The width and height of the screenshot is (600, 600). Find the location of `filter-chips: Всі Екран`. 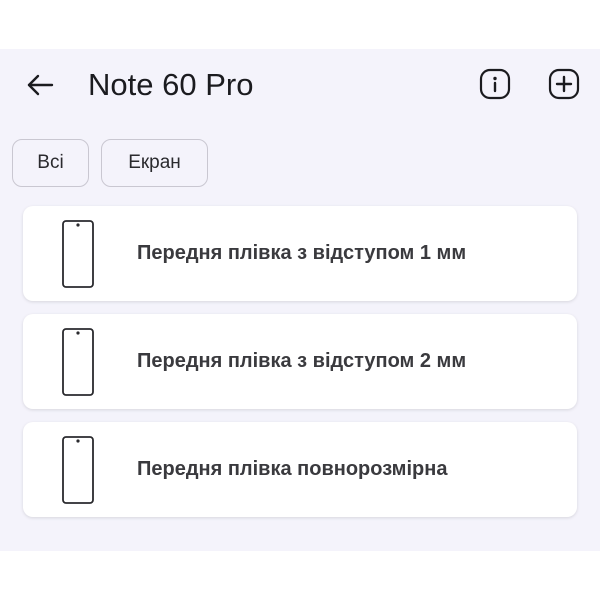

filter-chips: Всі Екран is located at coordinates (300, 165).